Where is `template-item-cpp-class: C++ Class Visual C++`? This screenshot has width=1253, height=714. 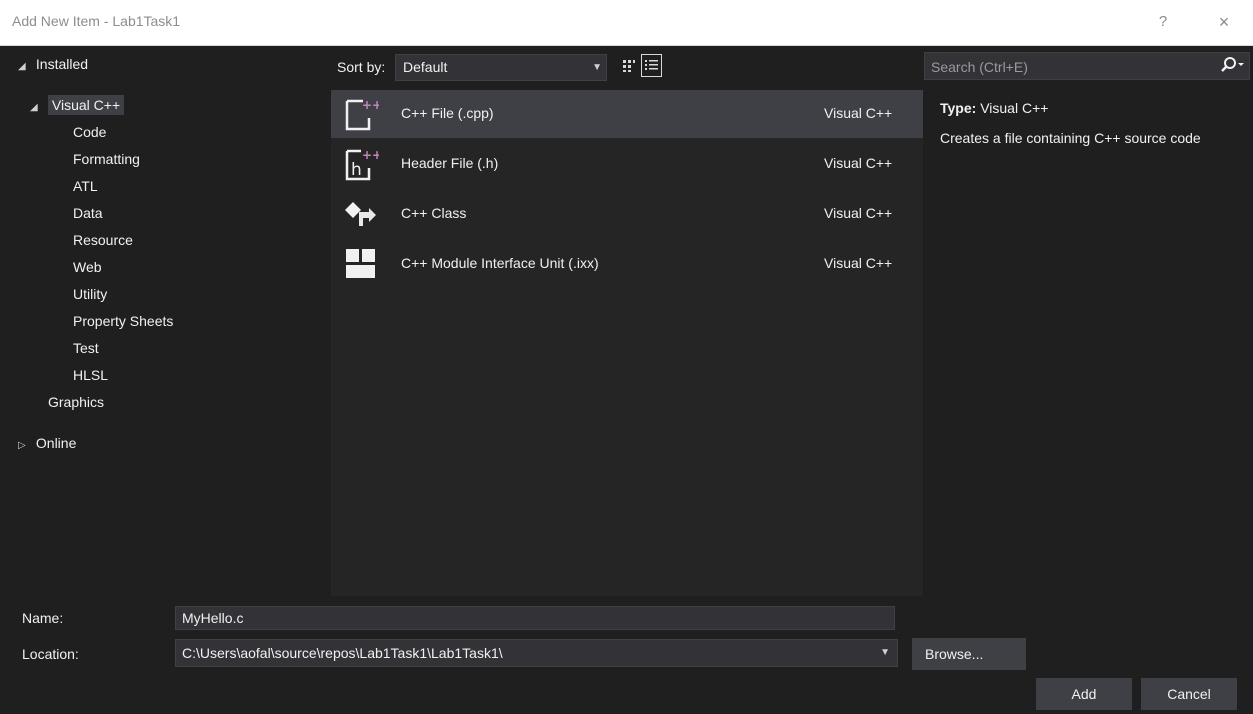 template-item-cpp-class: C++ Class Visual C++ is located at coordinates (627, 214).